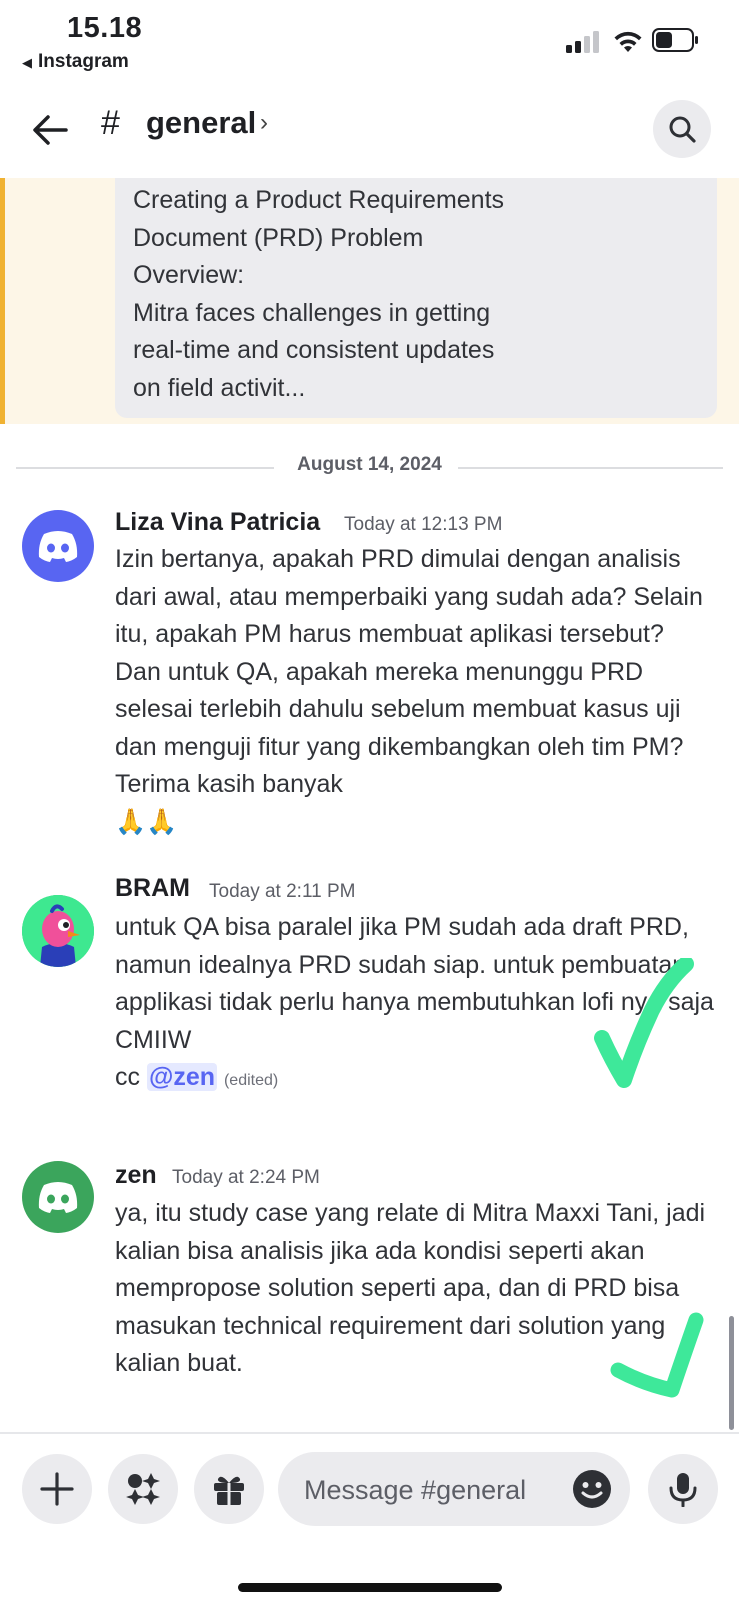 The height and width of the screenshot is (1602, 739). What do you see at coordinates (105, 28) in the screenshot?
I see `status-time: 15.18` at bounding box center [105, 28].